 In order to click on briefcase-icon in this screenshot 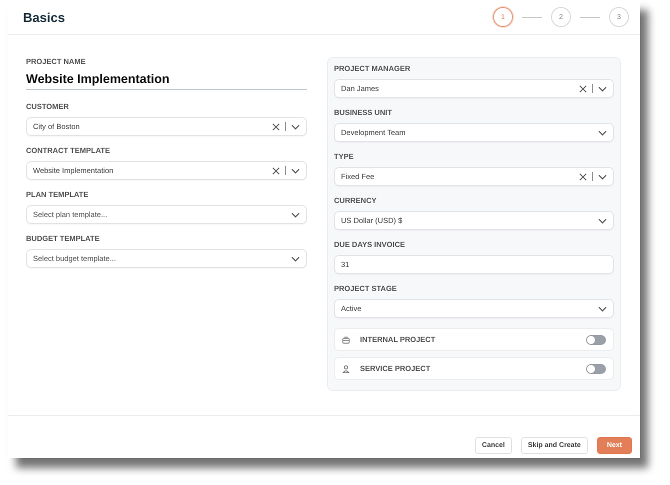, I will do `click(346, 340)`.